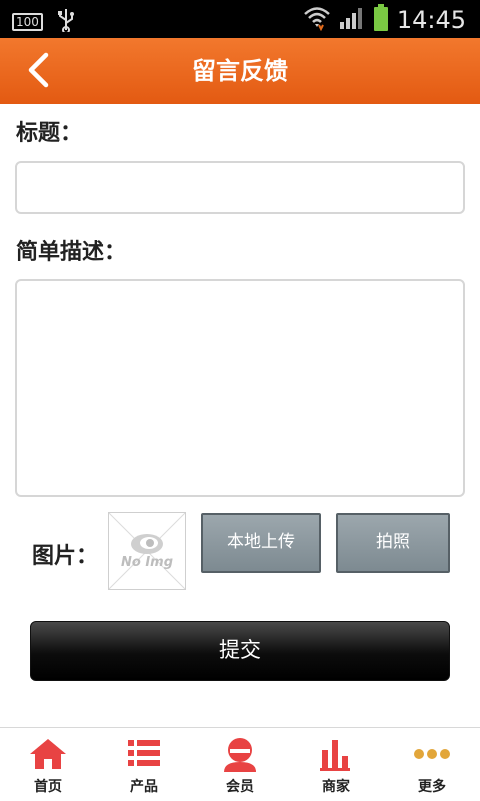 This screenshot has width=480, height=801. What do you see at coordinates (48, 787) in the screenshot?
I see `tab-label: 首页` at bounding box center [48, 787].